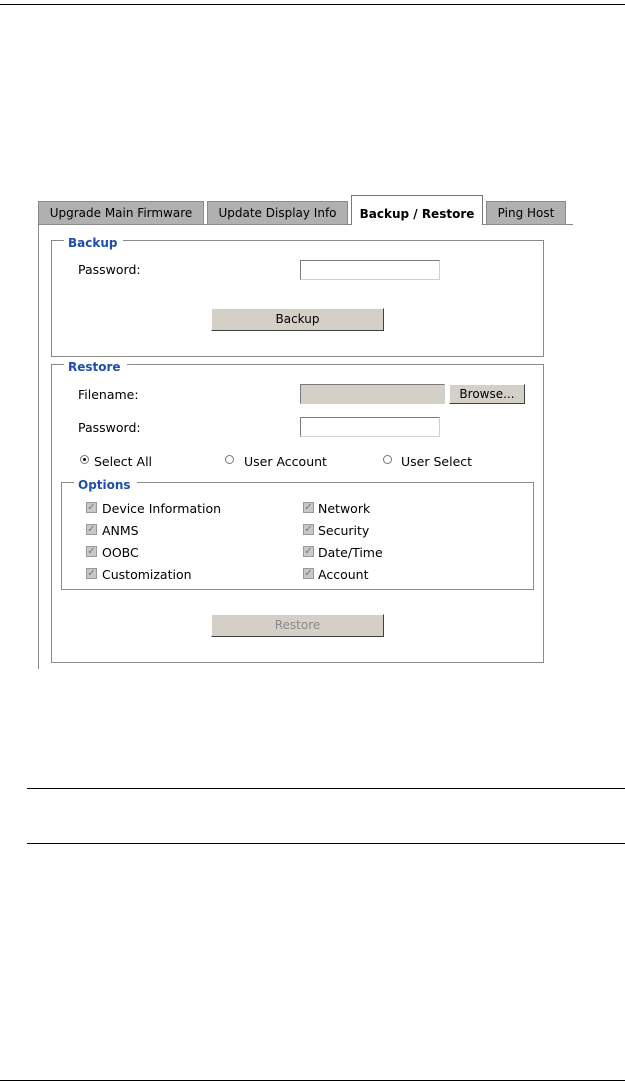  I want to click on content-left-border, so click(38, 446).